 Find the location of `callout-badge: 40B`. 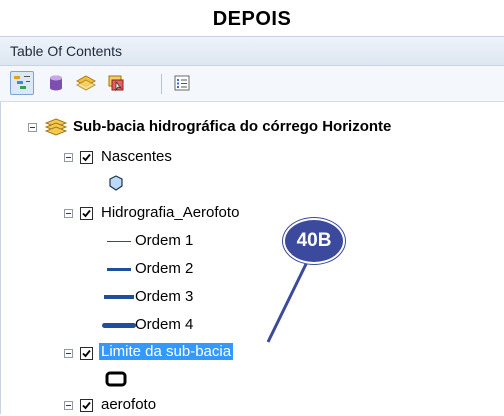

callout-badge: 40B is located at coordinates (314, 241).